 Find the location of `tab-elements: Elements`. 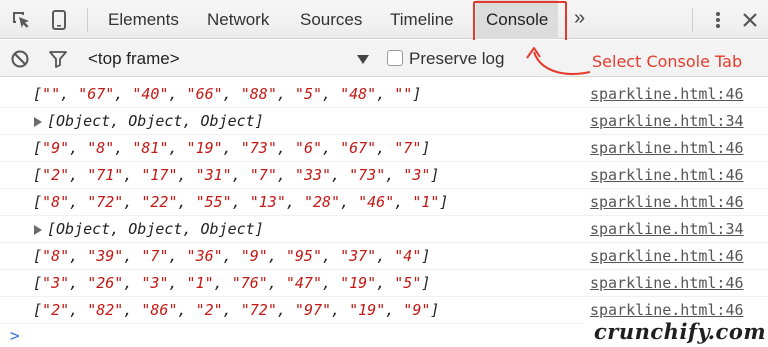

tab-elements: Elements is located at coordinates (143, 19).